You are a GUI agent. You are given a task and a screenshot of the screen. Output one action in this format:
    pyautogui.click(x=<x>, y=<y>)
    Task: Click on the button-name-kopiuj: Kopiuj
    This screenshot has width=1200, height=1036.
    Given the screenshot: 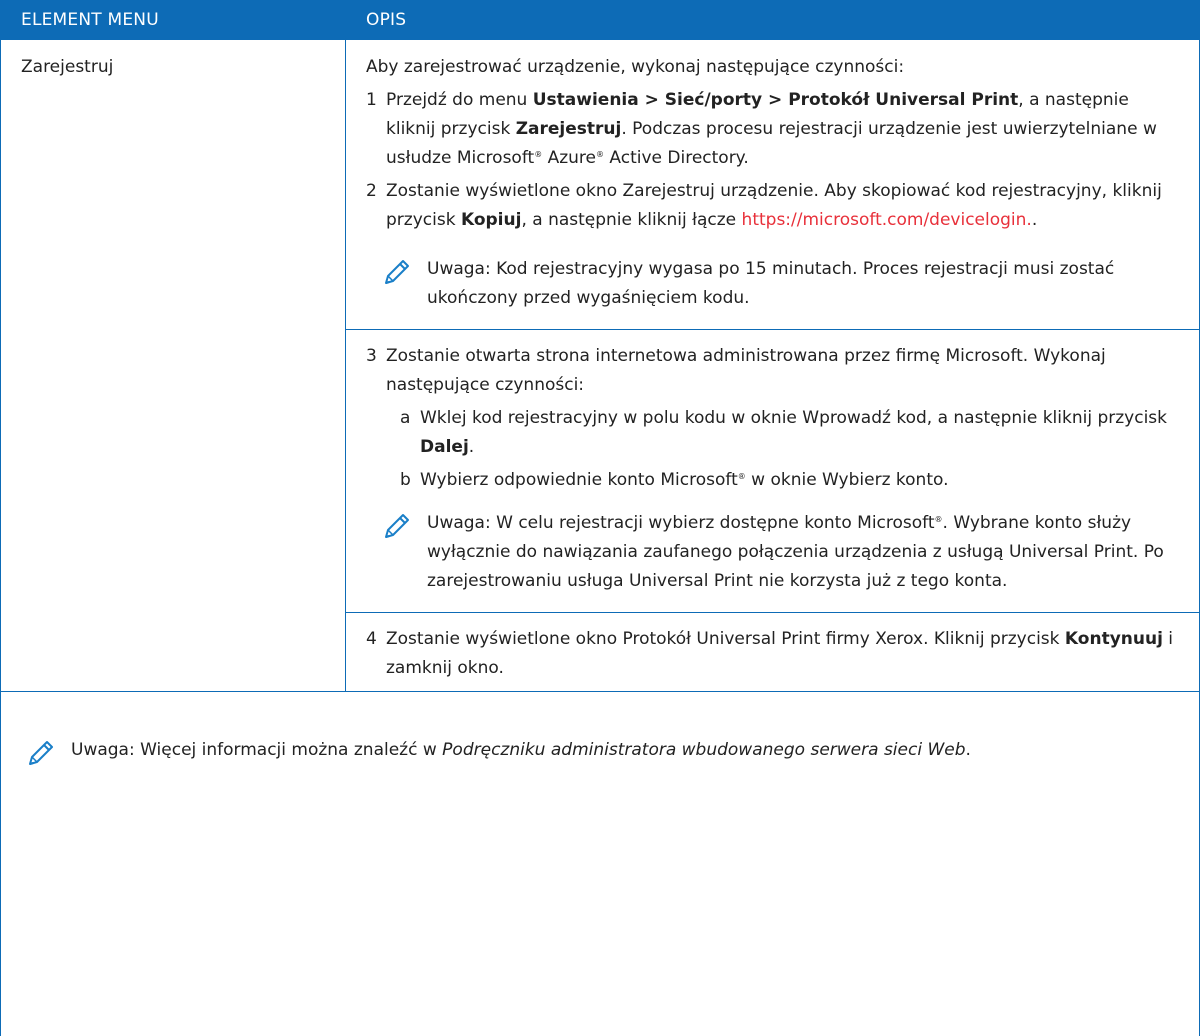 What is the action you would take?
    pyautogui.click(x=491, y=220)
    